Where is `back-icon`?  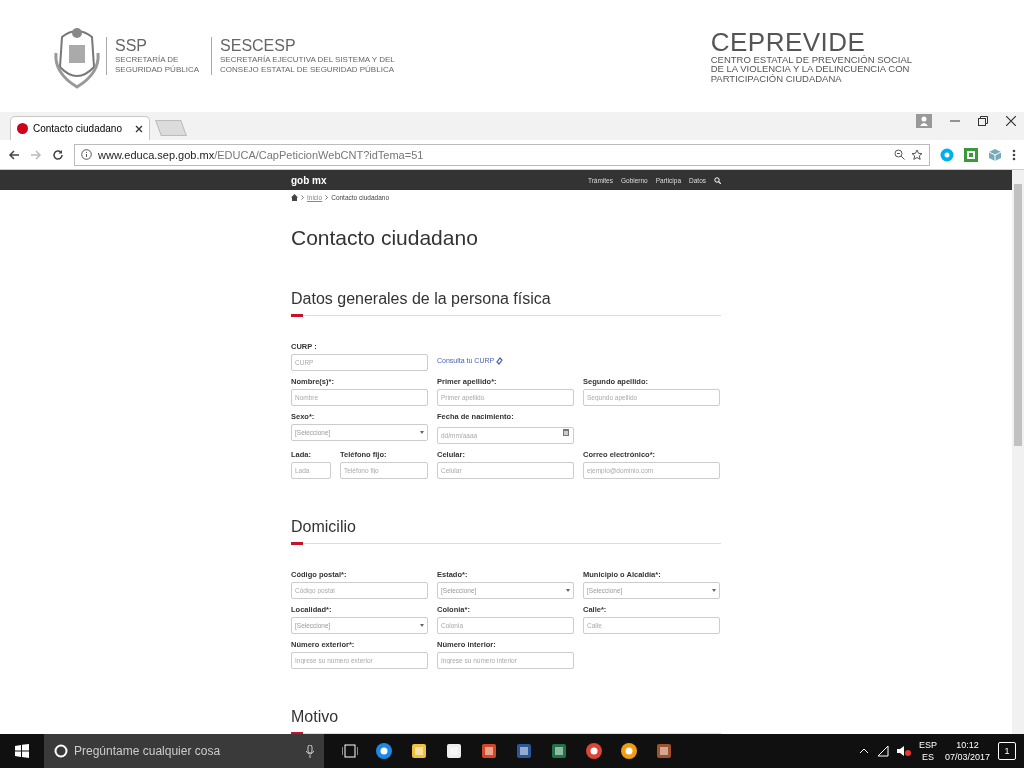
back-icon is located at coordinates (14, 154).